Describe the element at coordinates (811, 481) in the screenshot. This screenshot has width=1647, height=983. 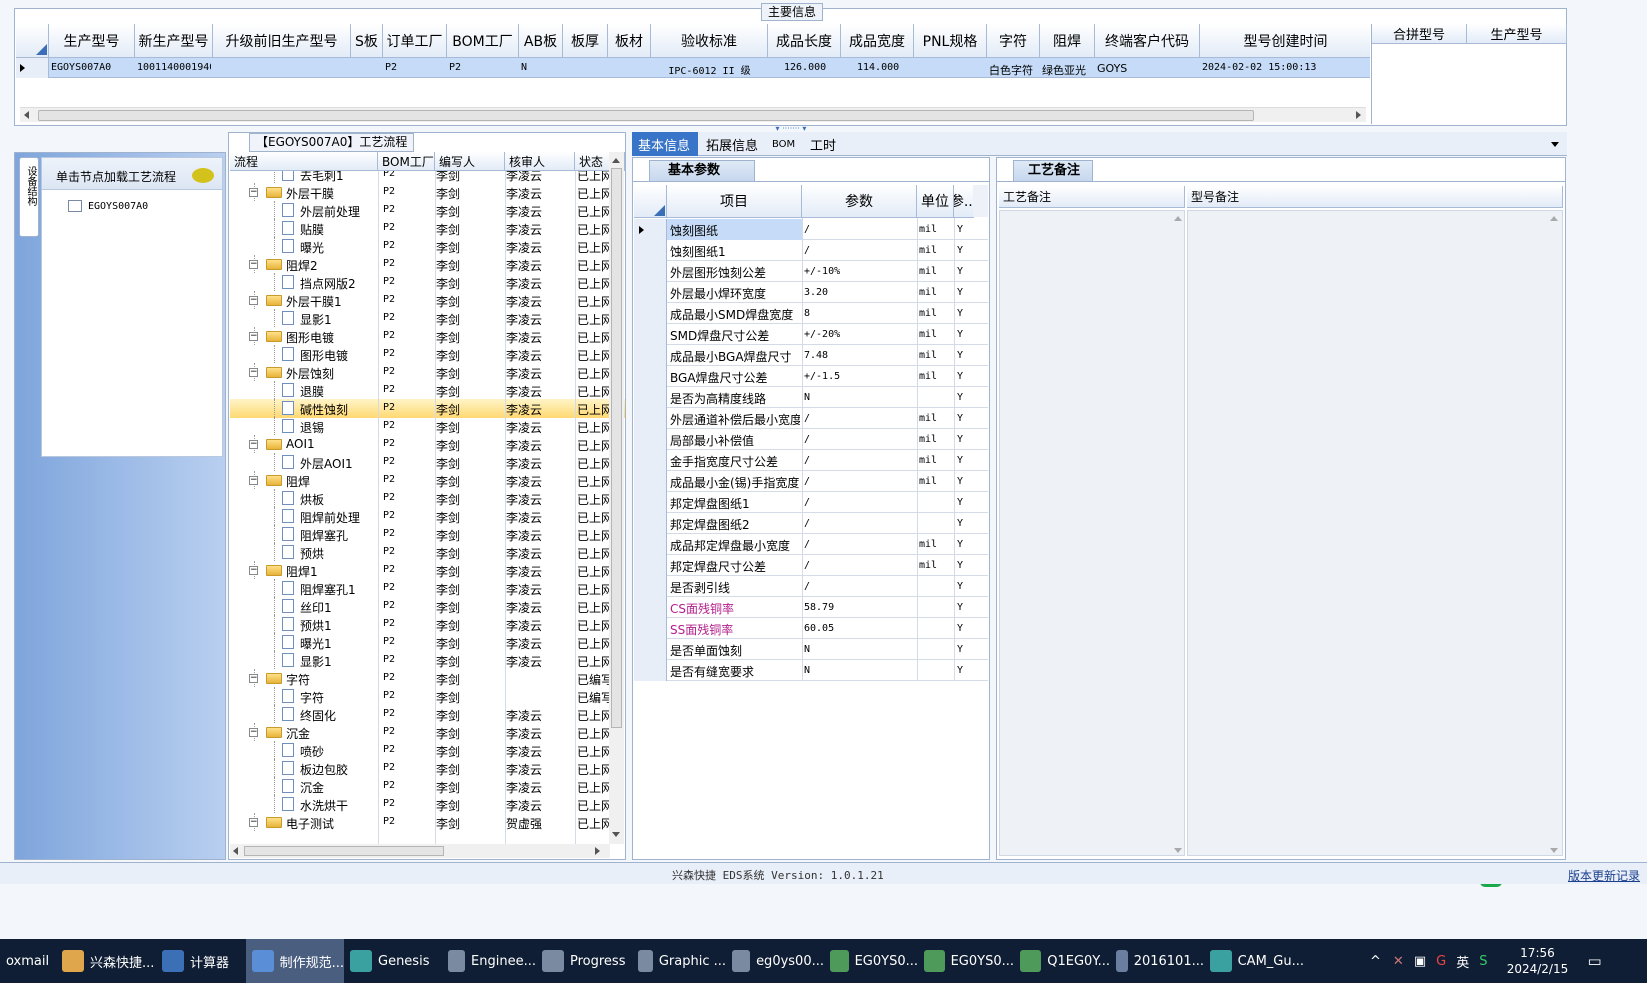
I see `param-row: 成品最小金(锡)手指宽度 / mil Y` at that location.